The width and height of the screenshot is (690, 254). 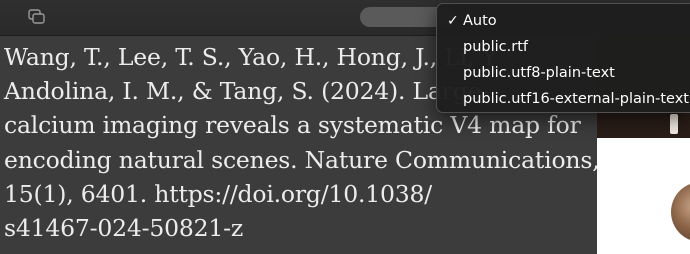 I want to click on menu-item-label: Auto, so click(x=480, y=21).